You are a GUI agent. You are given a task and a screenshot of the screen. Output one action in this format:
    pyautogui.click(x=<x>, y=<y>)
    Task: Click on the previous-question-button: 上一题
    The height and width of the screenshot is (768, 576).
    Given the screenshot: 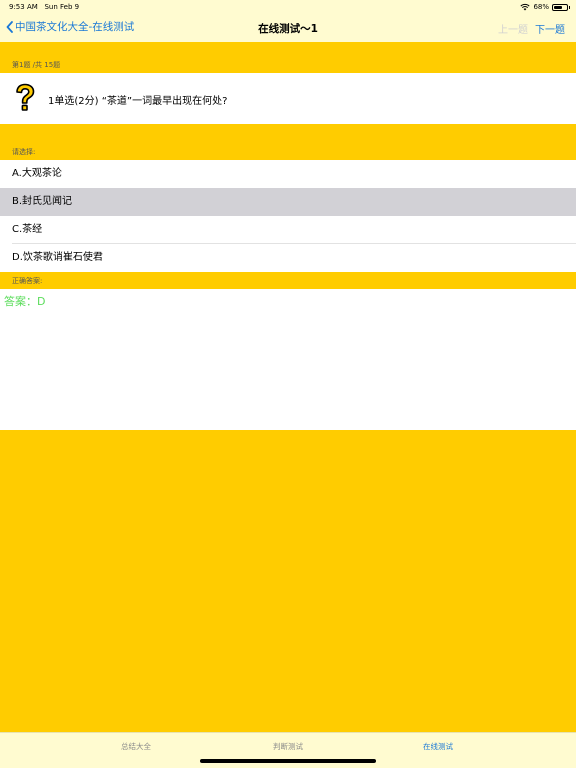 What is the action you would take?
    pyautogui.click(x=513, y=28)
    